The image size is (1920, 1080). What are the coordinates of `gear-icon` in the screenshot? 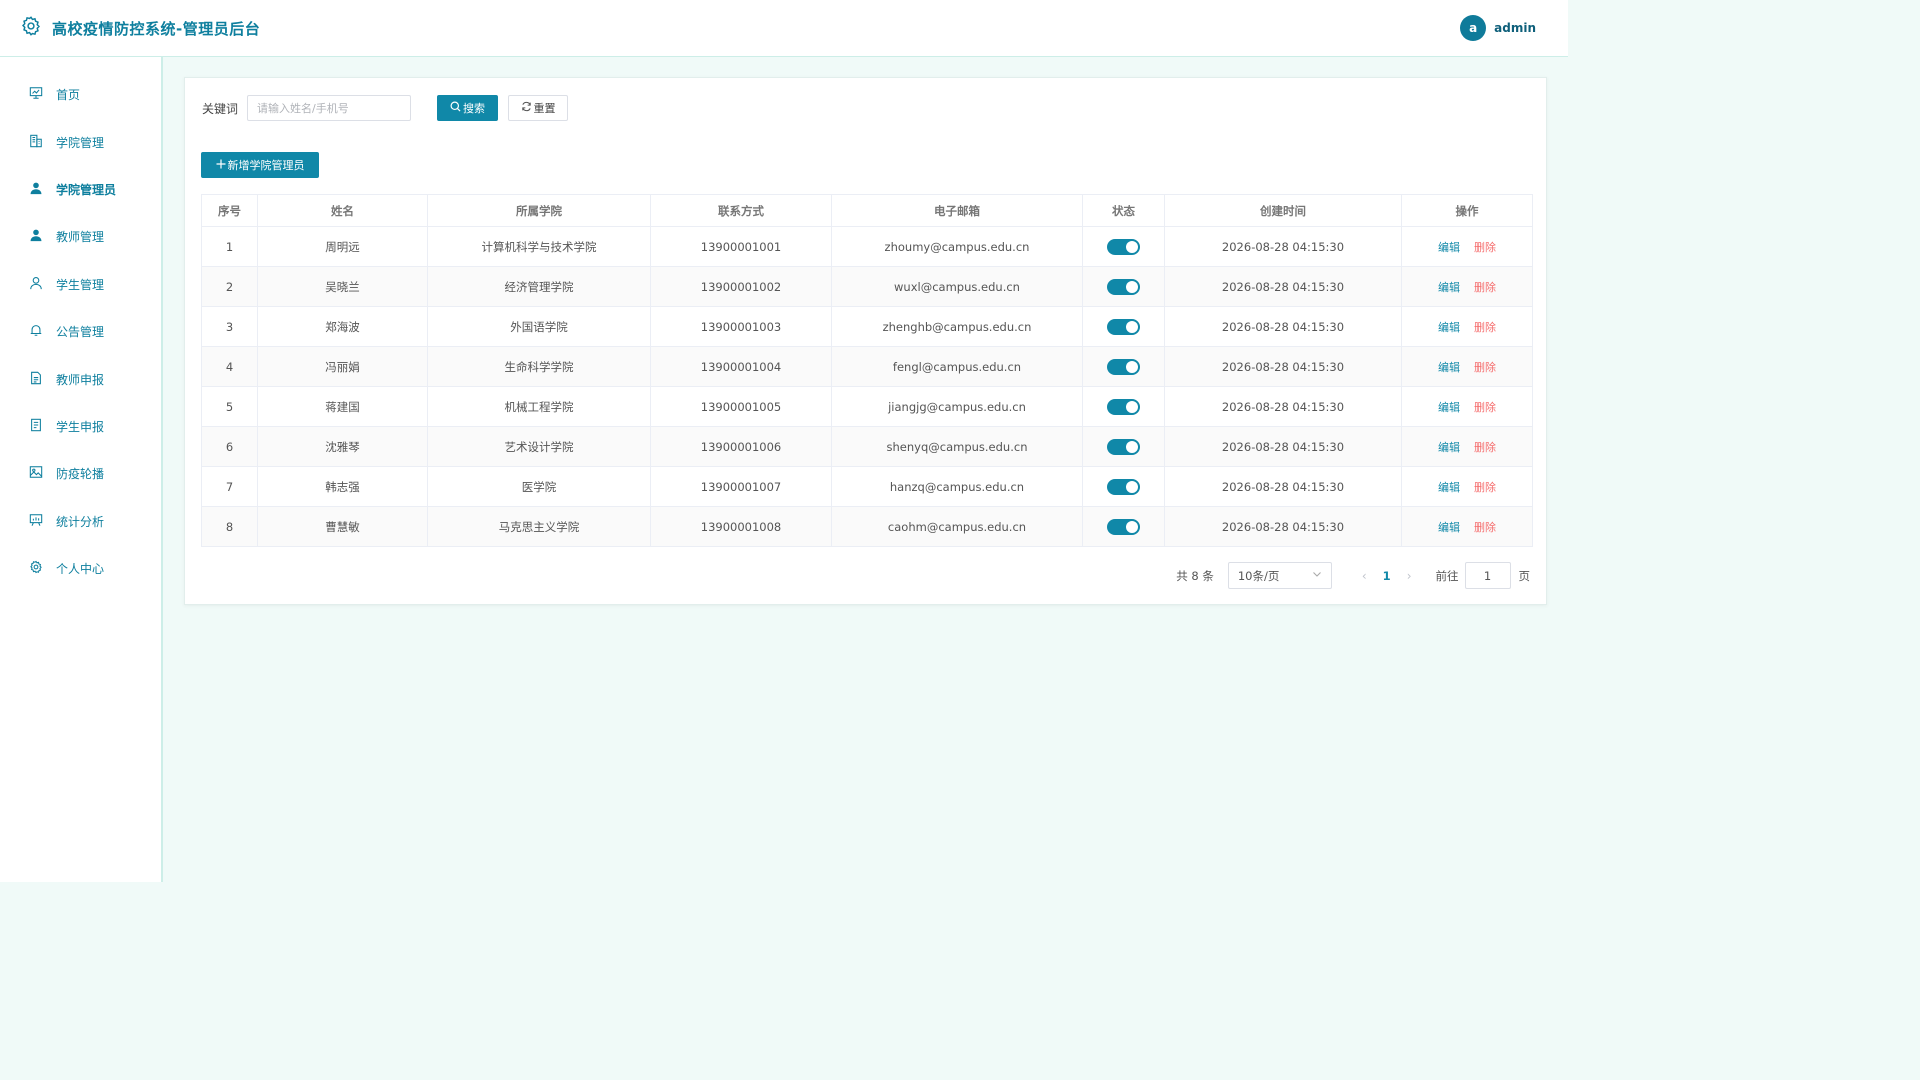 It's located at (36, 568).